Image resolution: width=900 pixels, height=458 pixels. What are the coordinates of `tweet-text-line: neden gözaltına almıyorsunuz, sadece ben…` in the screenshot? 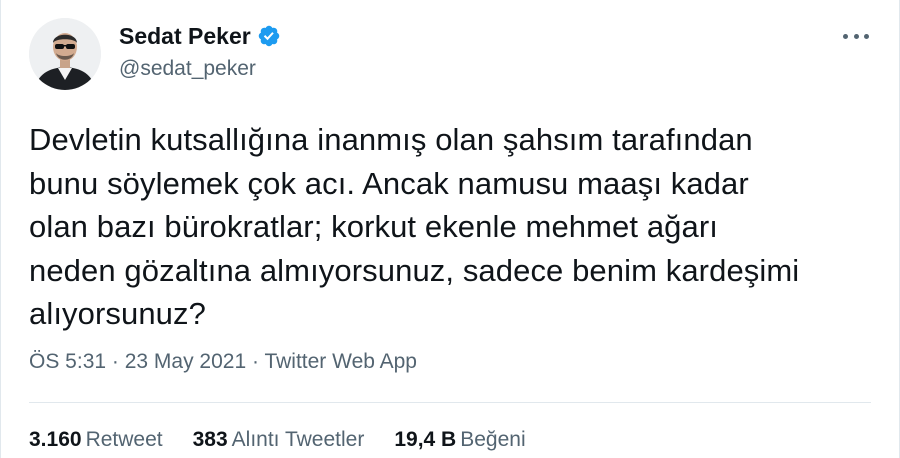 It's located at (414, 270).